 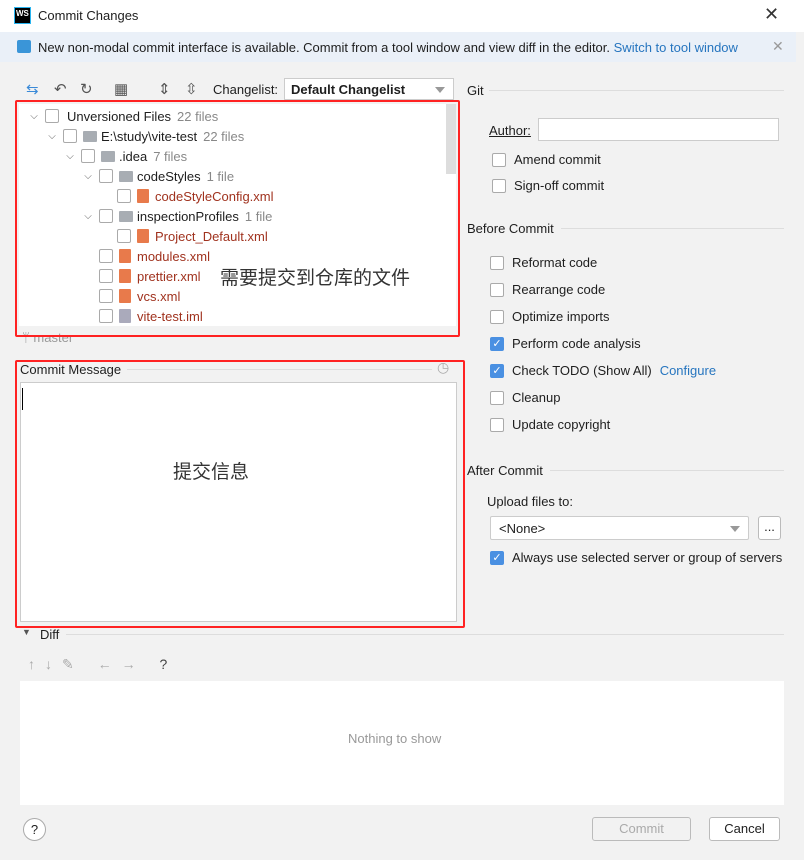 I want to click on title-bar: WS Commit Changes ✕, so click(x=402, y=16).